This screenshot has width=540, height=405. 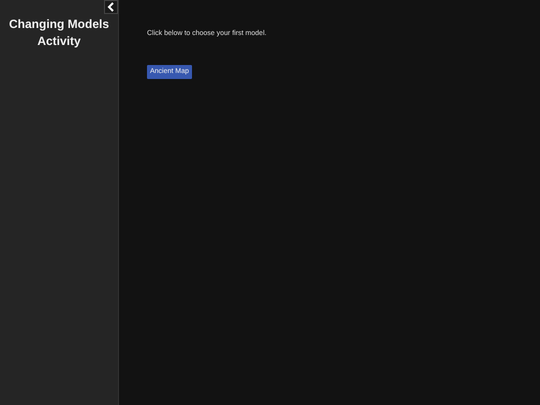 I want to click on sidebar-title: Changing Models Activity, so click(x=59, y=33).